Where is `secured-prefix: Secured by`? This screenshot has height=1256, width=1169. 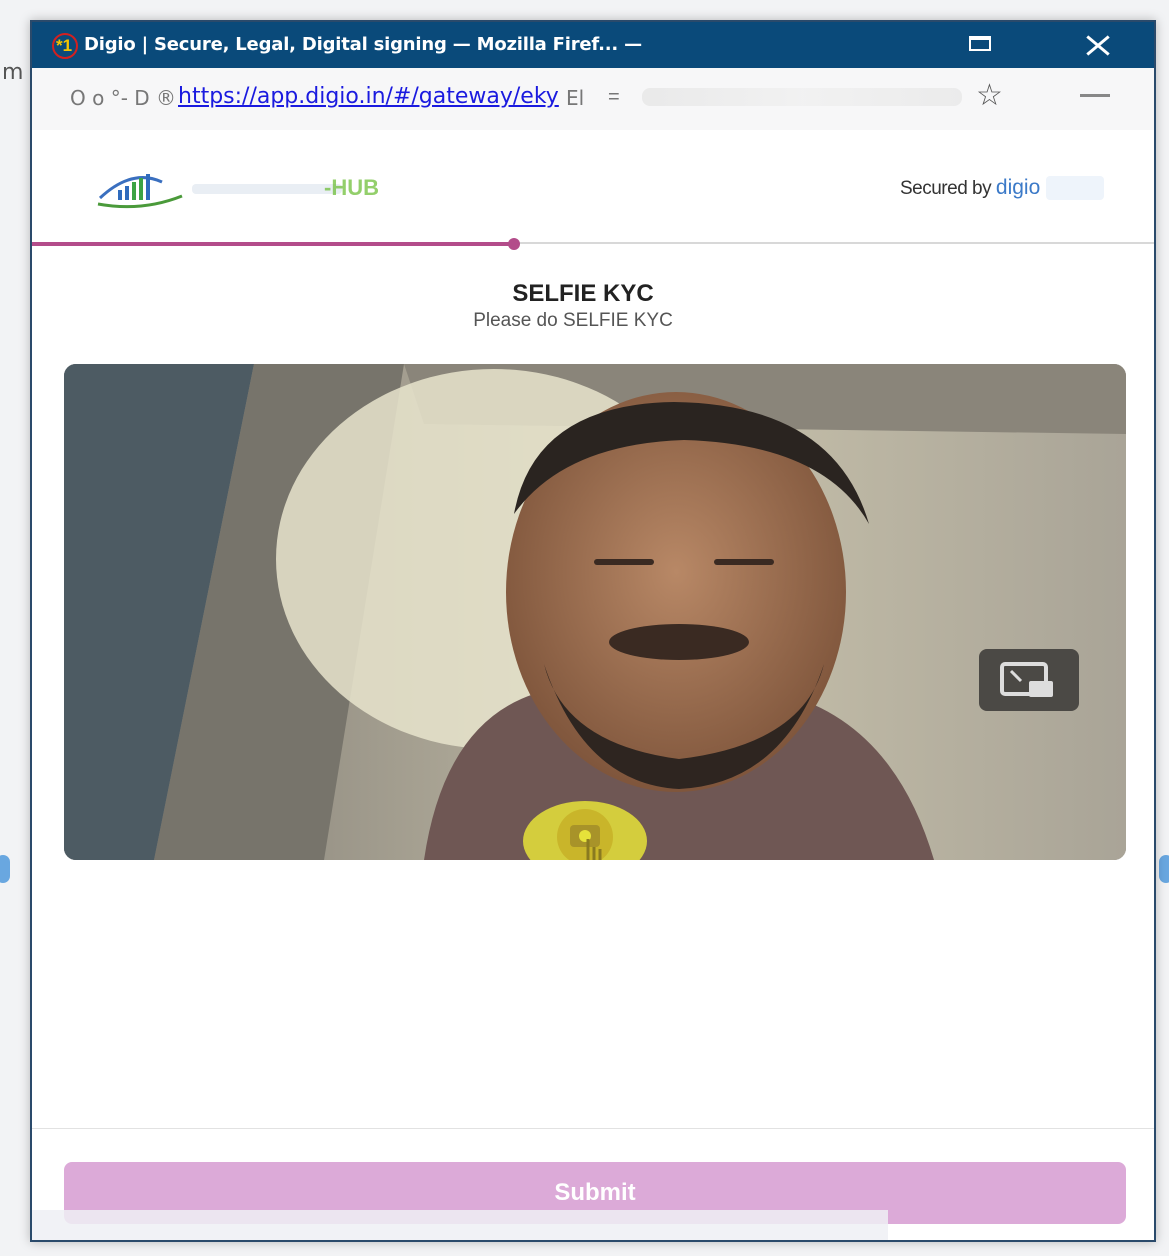 secured-prefix: Secured by is located at coordinates (946, 188).